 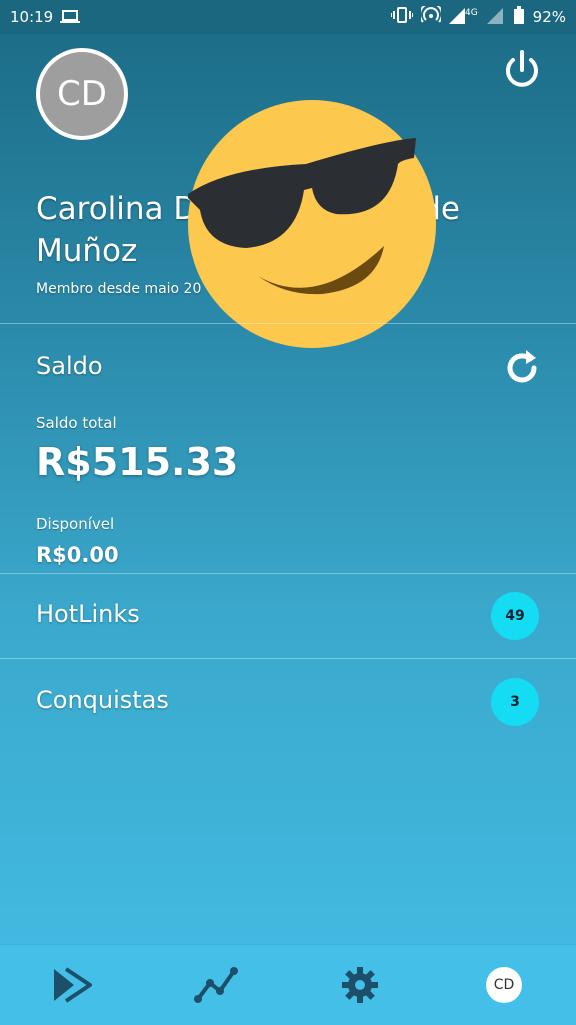 I want to click on laptop-icon, so click(x=70, y=19).